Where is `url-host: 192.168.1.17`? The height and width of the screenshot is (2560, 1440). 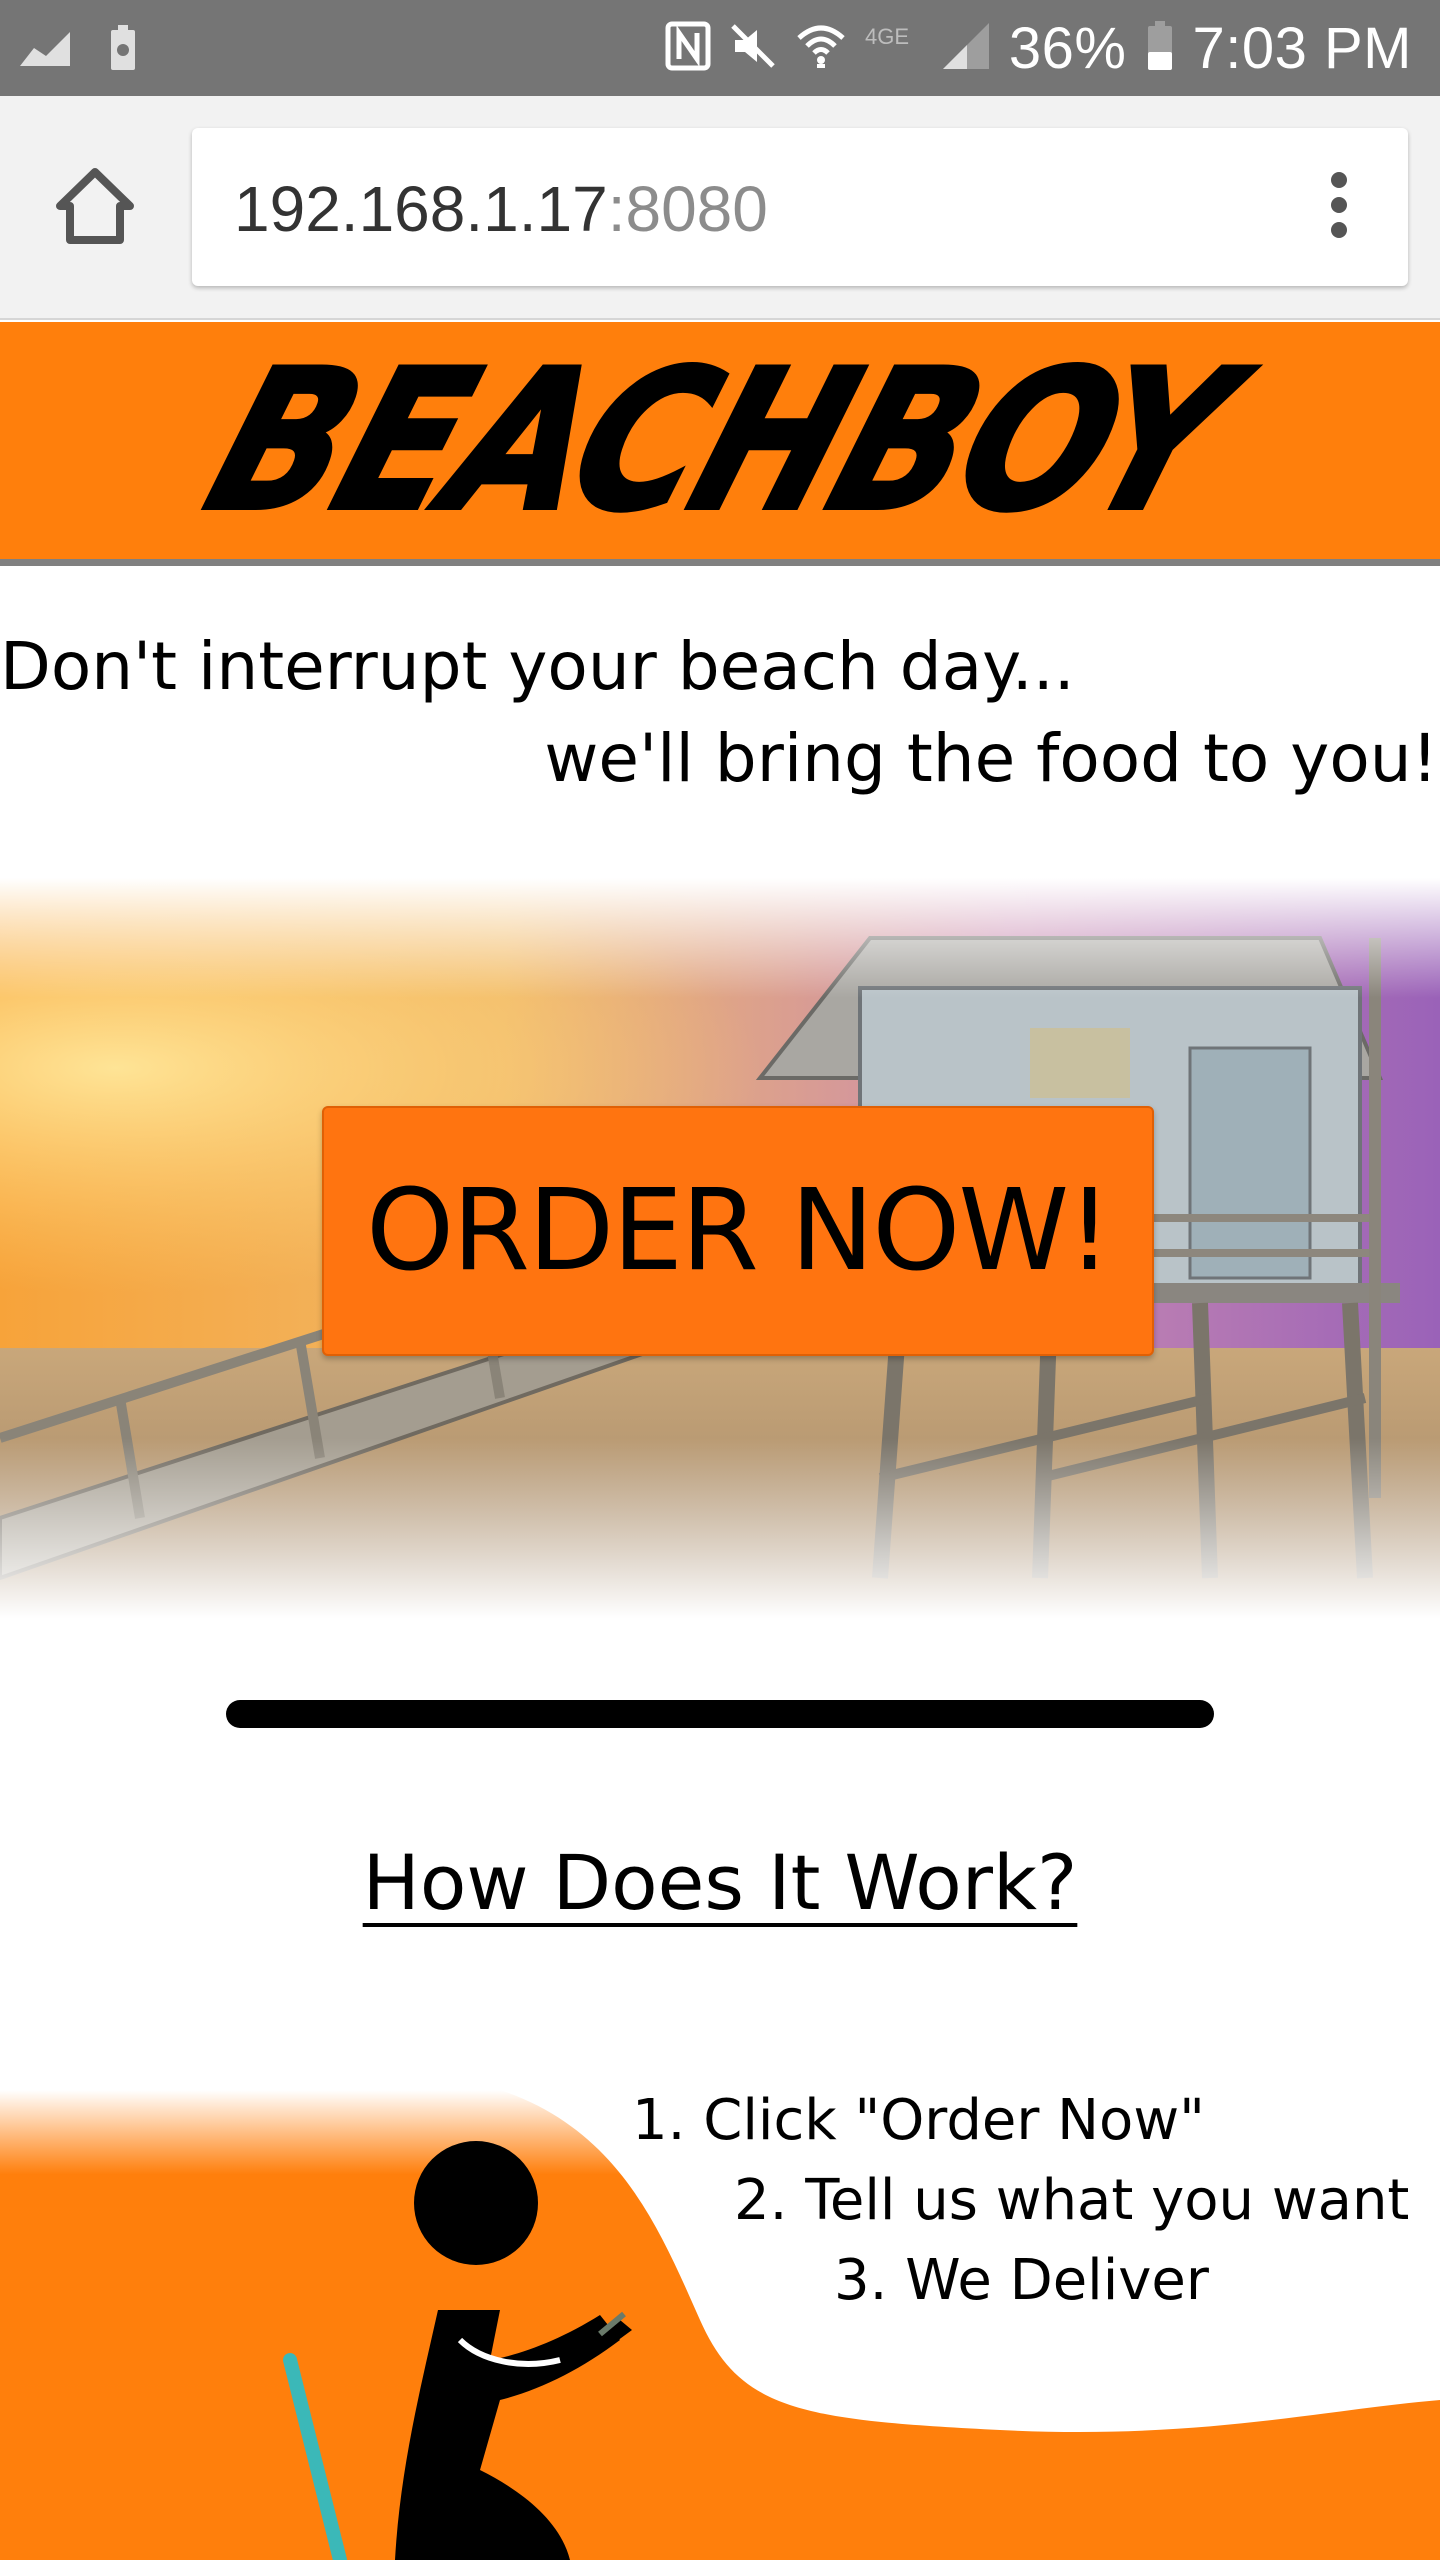
url-host: 192.168.1.17 is located at coordinates (421, 209).